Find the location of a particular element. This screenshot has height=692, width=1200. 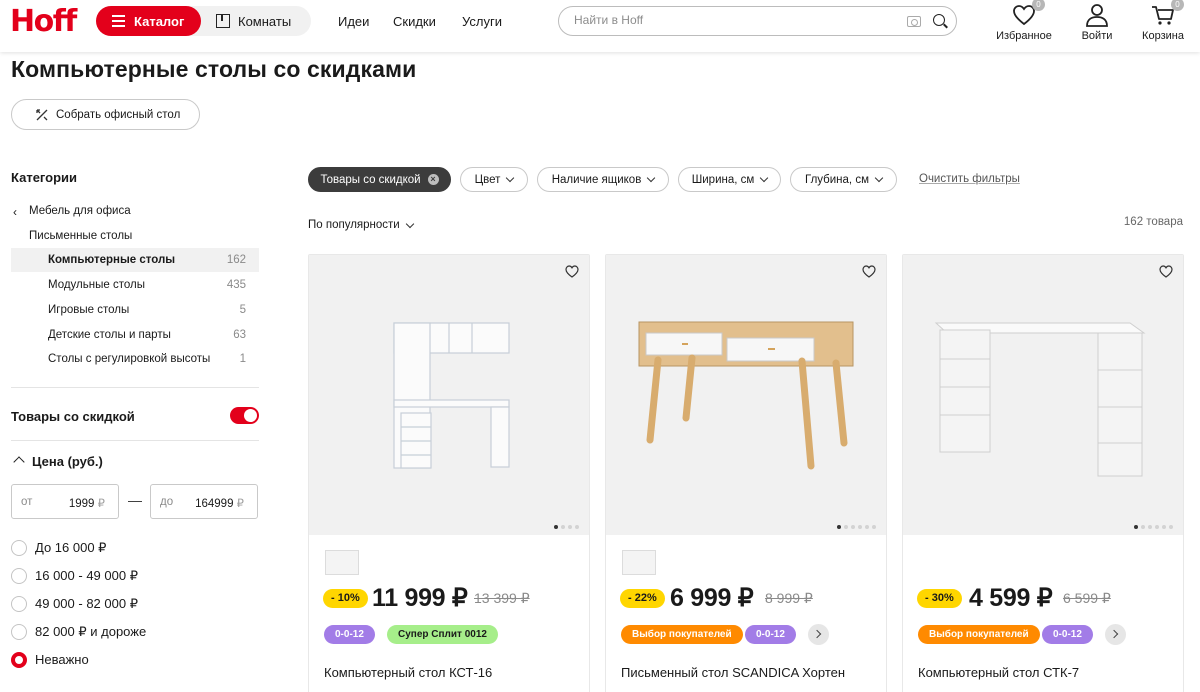

back-chevron-icon: ‹ is located at coordinates (15, 212).